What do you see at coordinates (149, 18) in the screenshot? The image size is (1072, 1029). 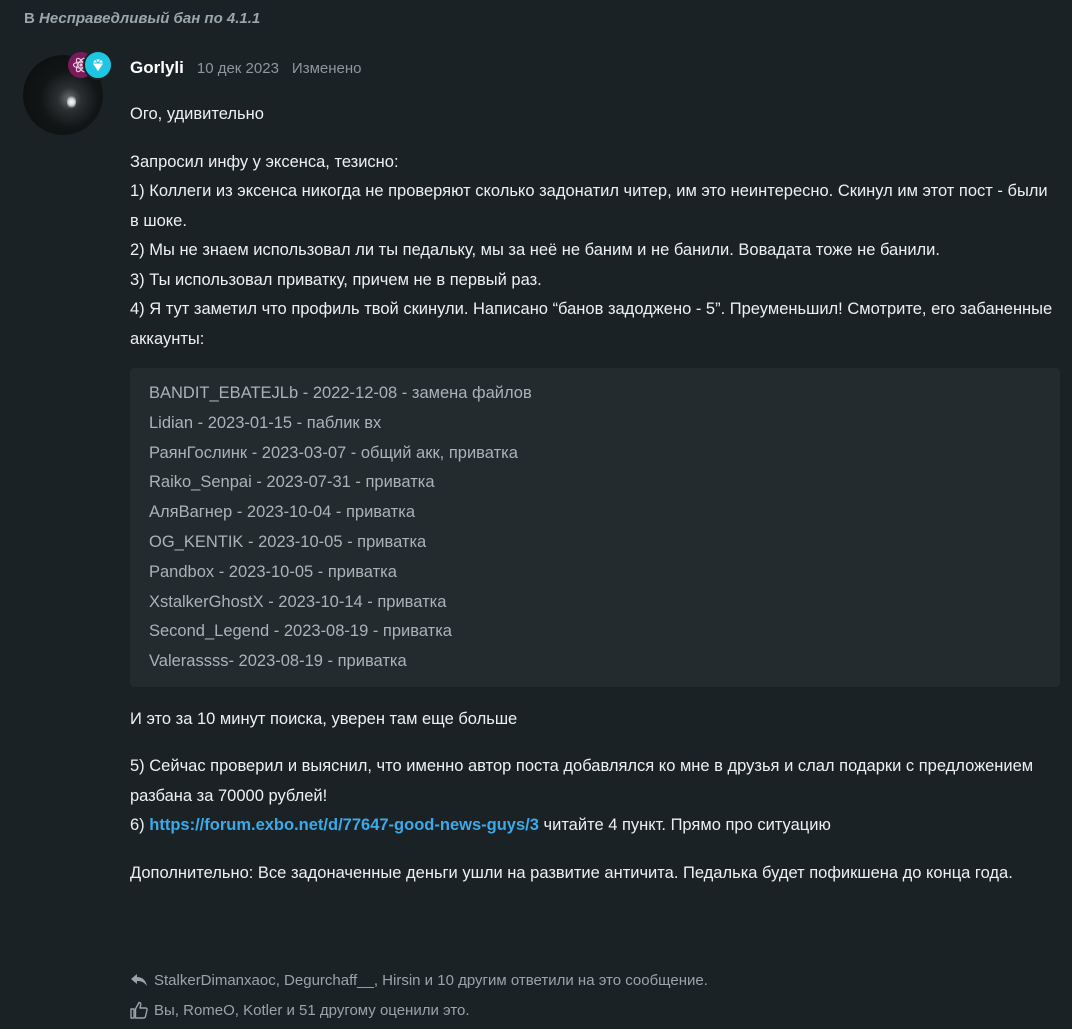 I see `thread-title-link: Несправедливый бан по 4.1.1` at bounding box center [149, 18].